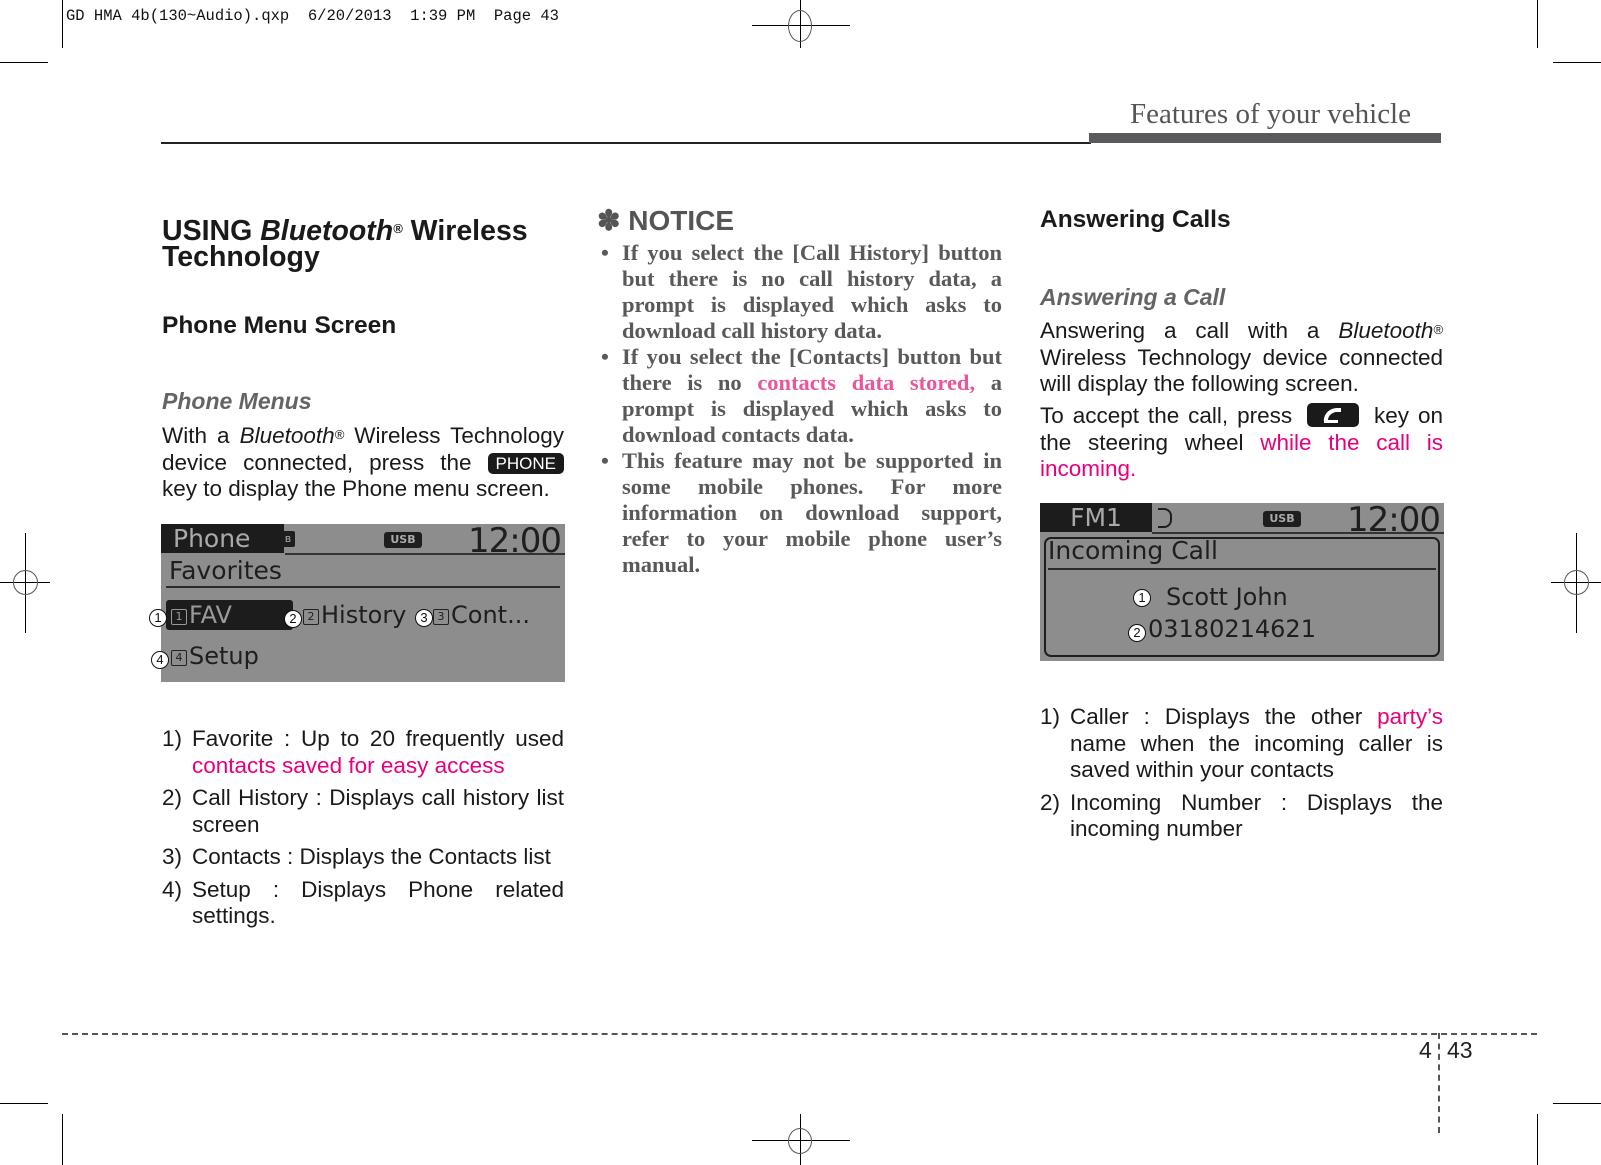 Image resolution: width=1601 pixels, height=1165 pixels. Describe the element at coordinates (225, 570) in the screenshot. I see `screen-heading-favorites: Favorites` at that location.